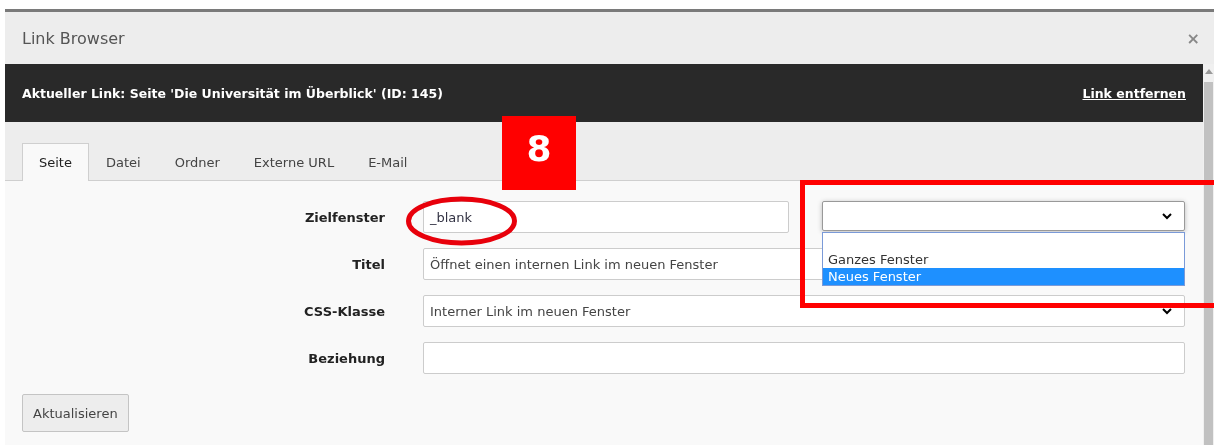  What do you see at coordinates (1134, 93) in the screenshot?
I see `remove-link: Link entfernen` at bounding box center [1134, 93].